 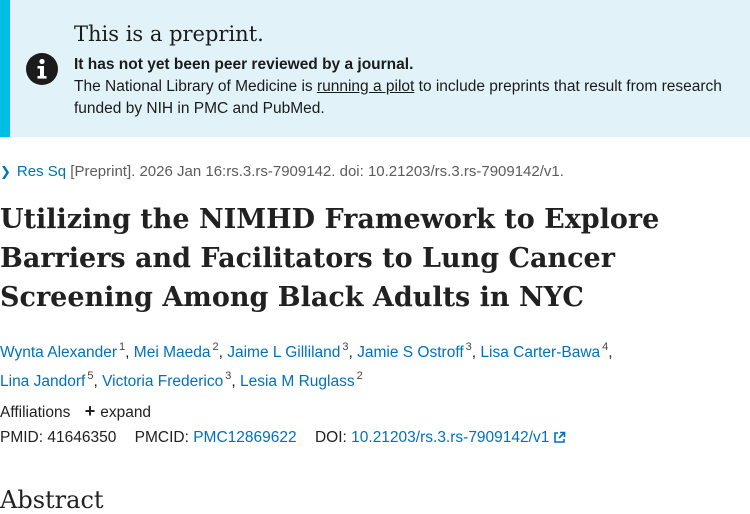 I want to click on banner-heading: This is a preprint., so click(x=169, y=34).